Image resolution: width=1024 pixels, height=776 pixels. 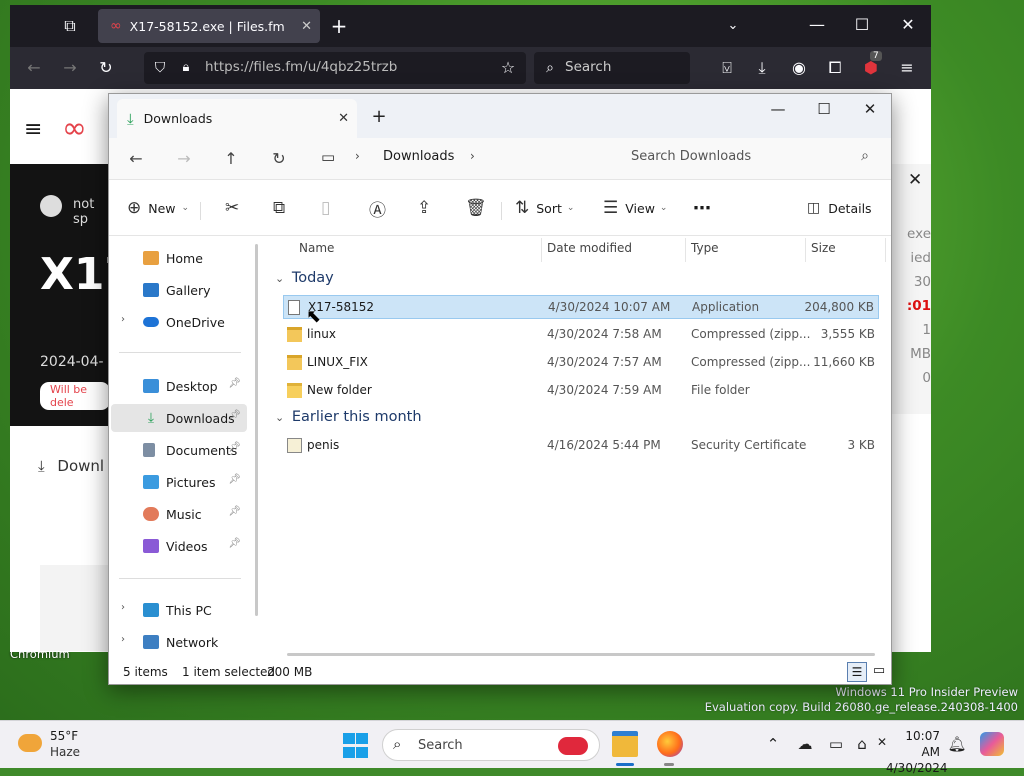 I want to click on cut-button: ✂, so click(x=232, y=208).